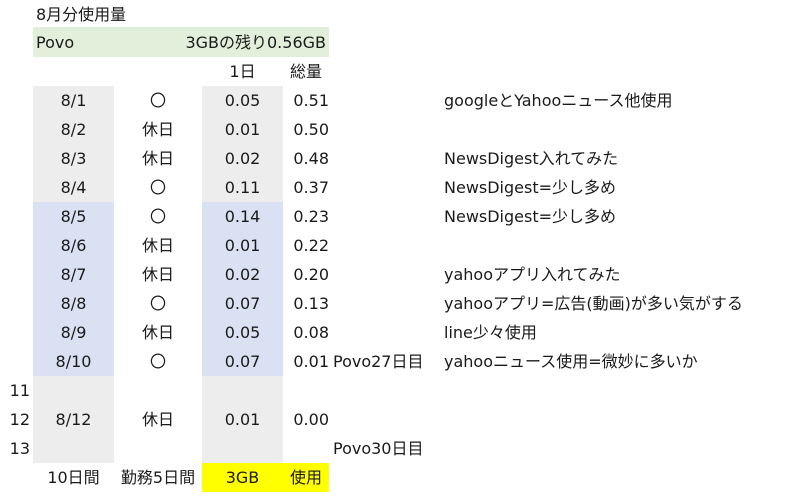  What do you see at coordinates (242, 216) in the screenshot?
I see `daily-usage-cell: 0.14` at bounding box center [242, 216].